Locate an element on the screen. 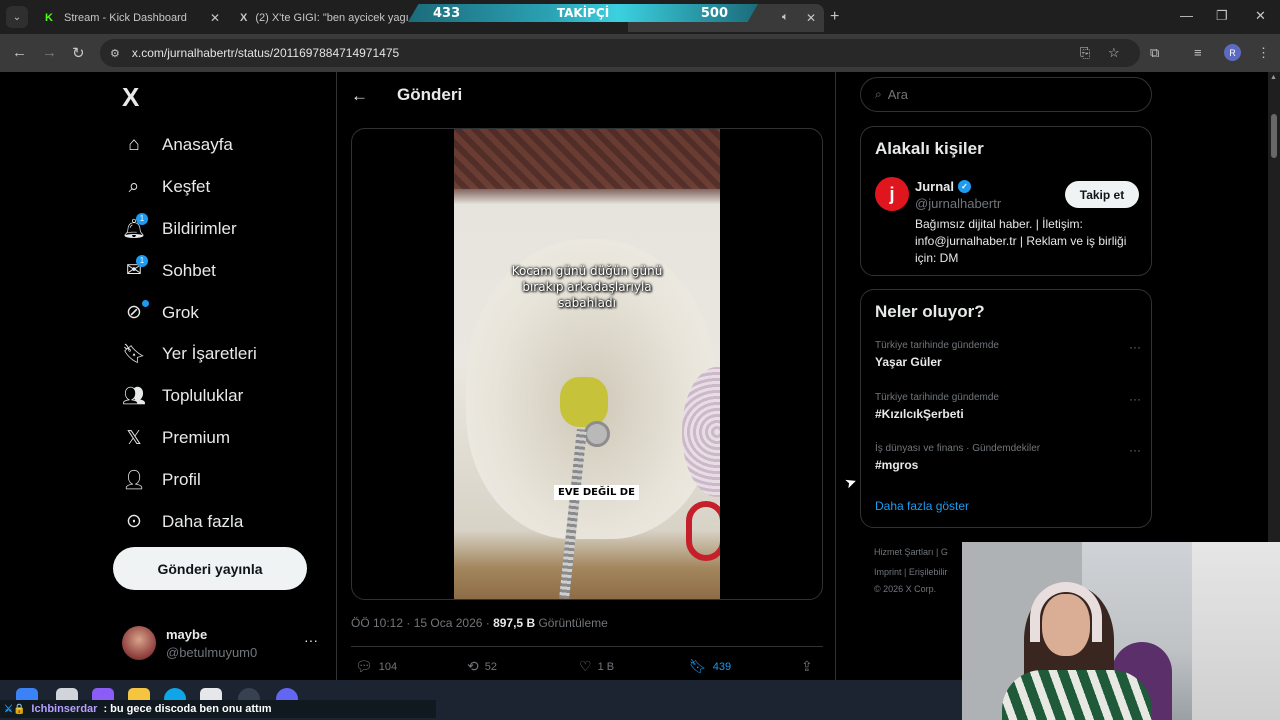 This screenshot has width=1280, height=720. bookmark-star-icon: ☆ is located at coordinates (1114, 53).